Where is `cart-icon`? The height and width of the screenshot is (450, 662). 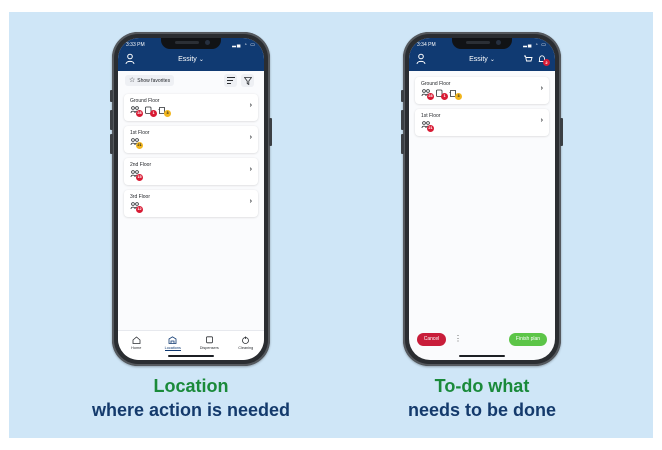
cart-icon is located at coordinates (528, 59).